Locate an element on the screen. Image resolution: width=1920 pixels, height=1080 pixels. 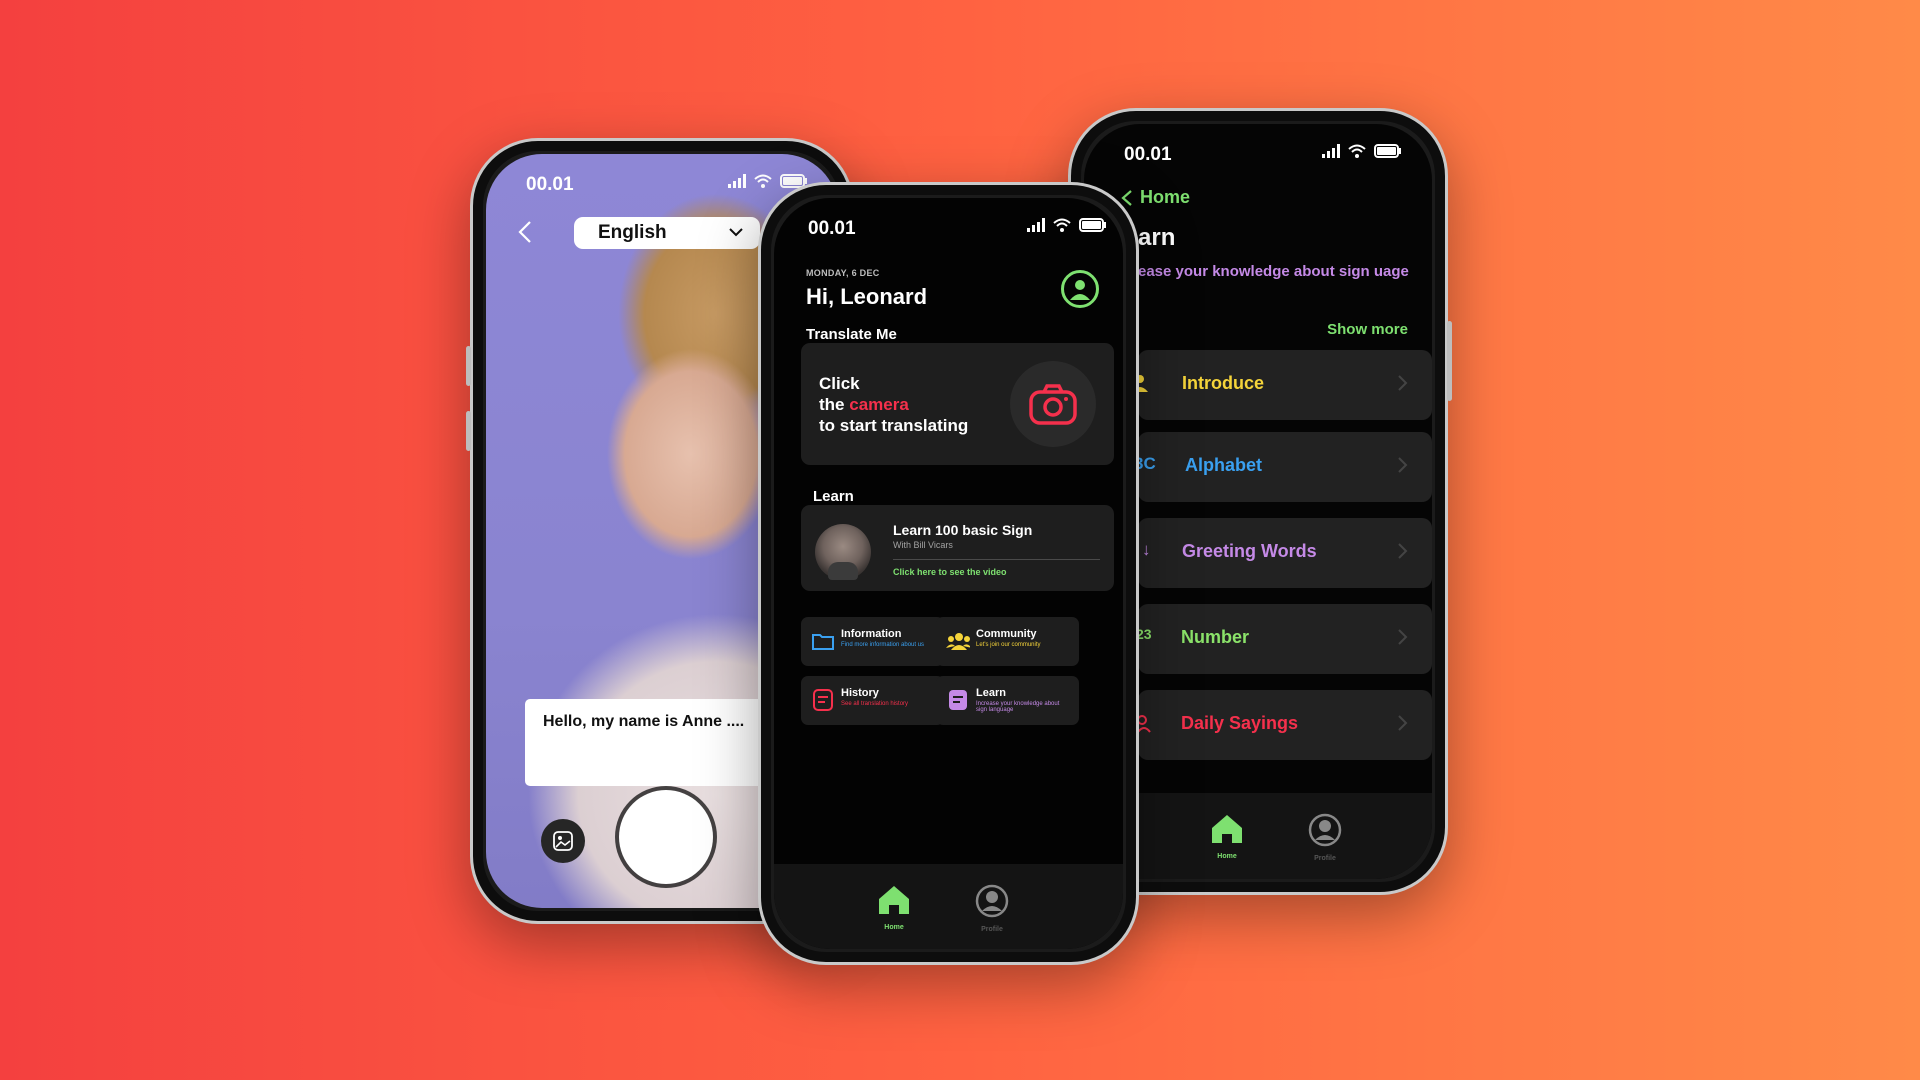
bottom-nav: Home Profile is located at coordinates (948, 906).